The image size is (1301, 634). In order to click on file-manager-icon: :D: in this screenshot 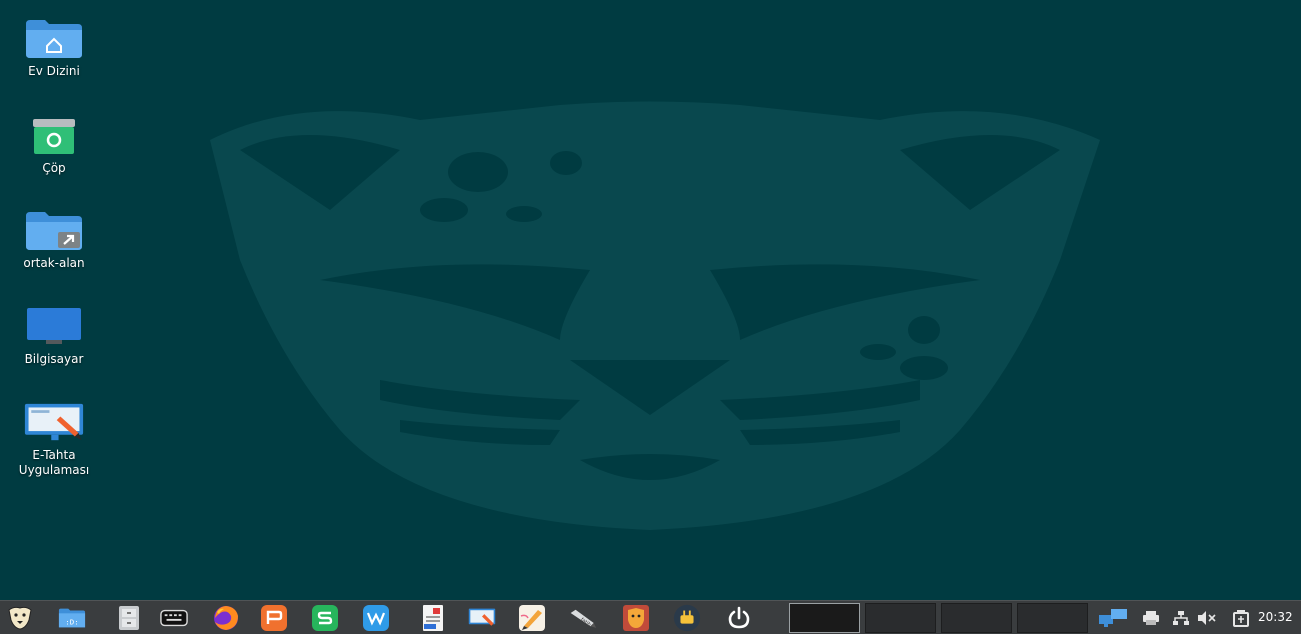, I will do `click(72, 618)`.